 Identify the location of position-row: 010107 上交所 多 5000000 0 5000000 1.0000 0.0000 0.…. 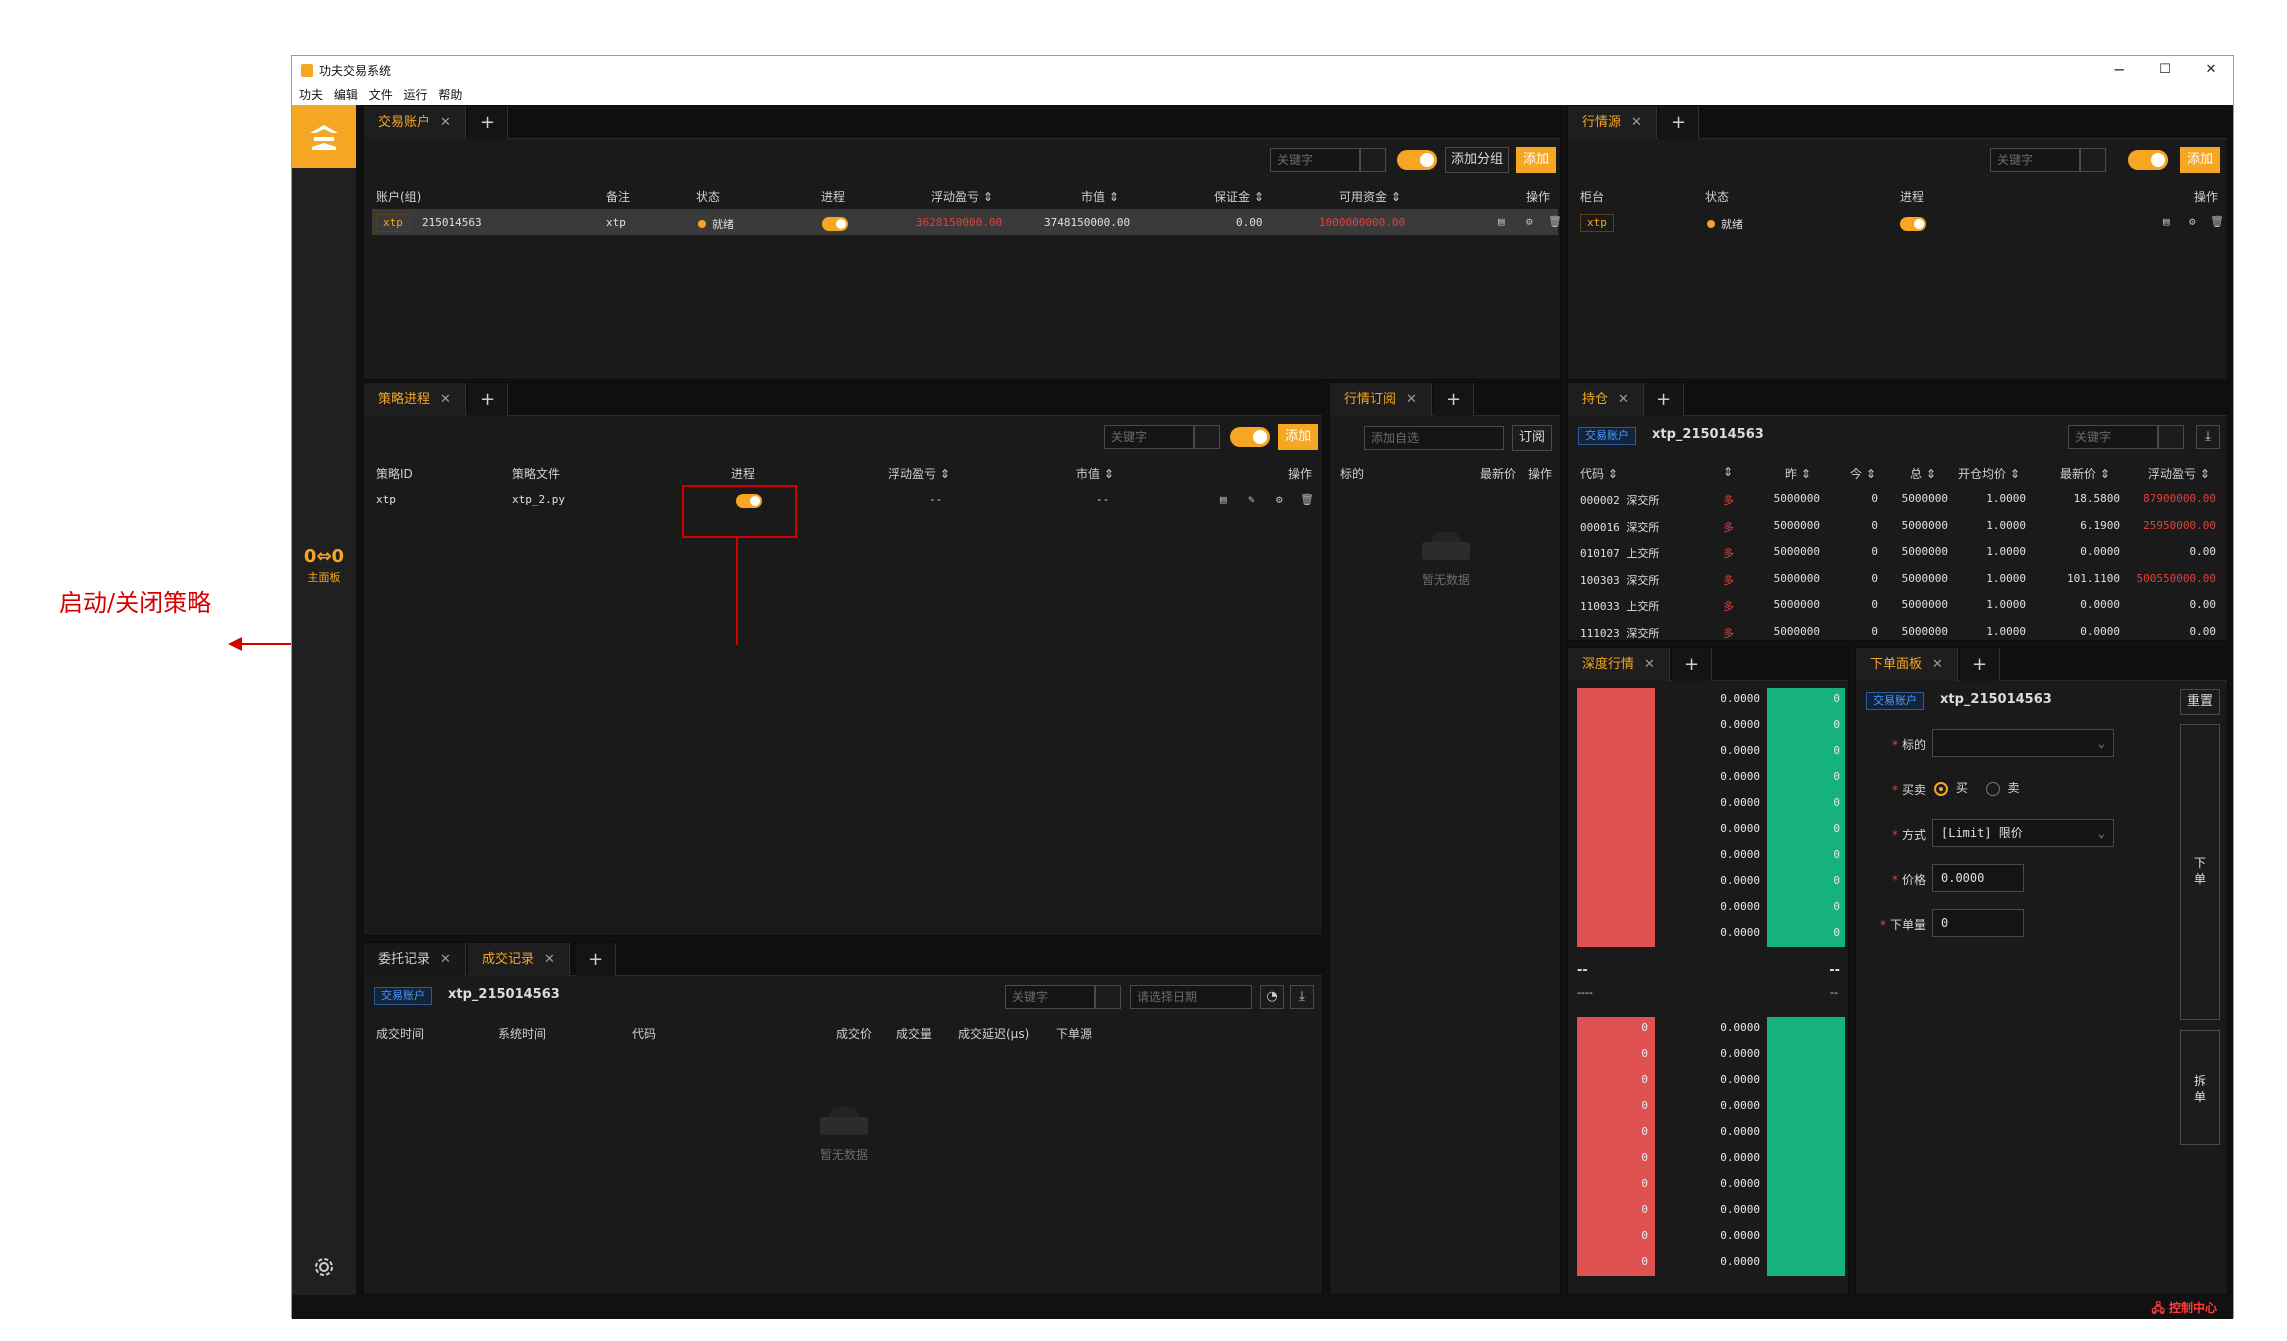
(1900, 554).